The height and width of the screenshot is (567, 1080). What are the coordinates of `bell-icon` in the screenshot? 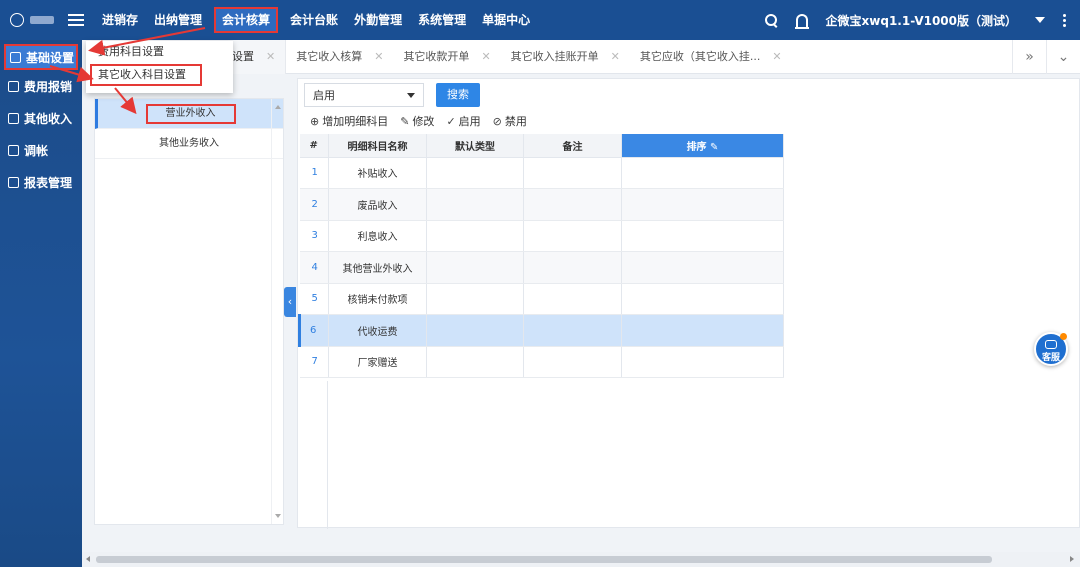 It's located at (801, 21).